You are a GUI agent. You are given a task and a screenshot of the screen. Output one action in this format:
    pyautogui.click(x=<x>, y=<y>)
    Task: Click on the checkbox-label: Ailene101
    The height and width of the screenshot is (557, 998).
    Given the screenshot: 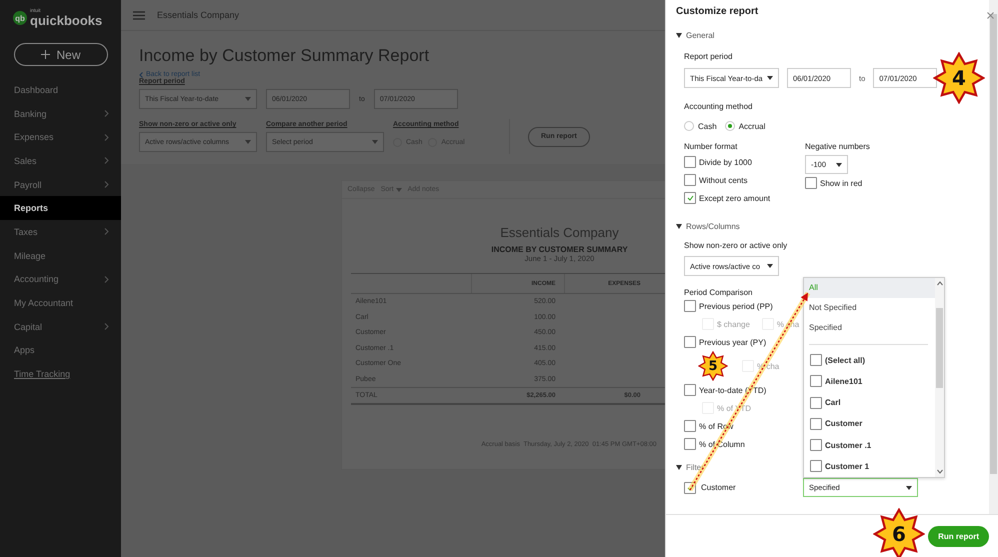 What is the action you would take?
    pyautogui.click(x=843, y=381)
    